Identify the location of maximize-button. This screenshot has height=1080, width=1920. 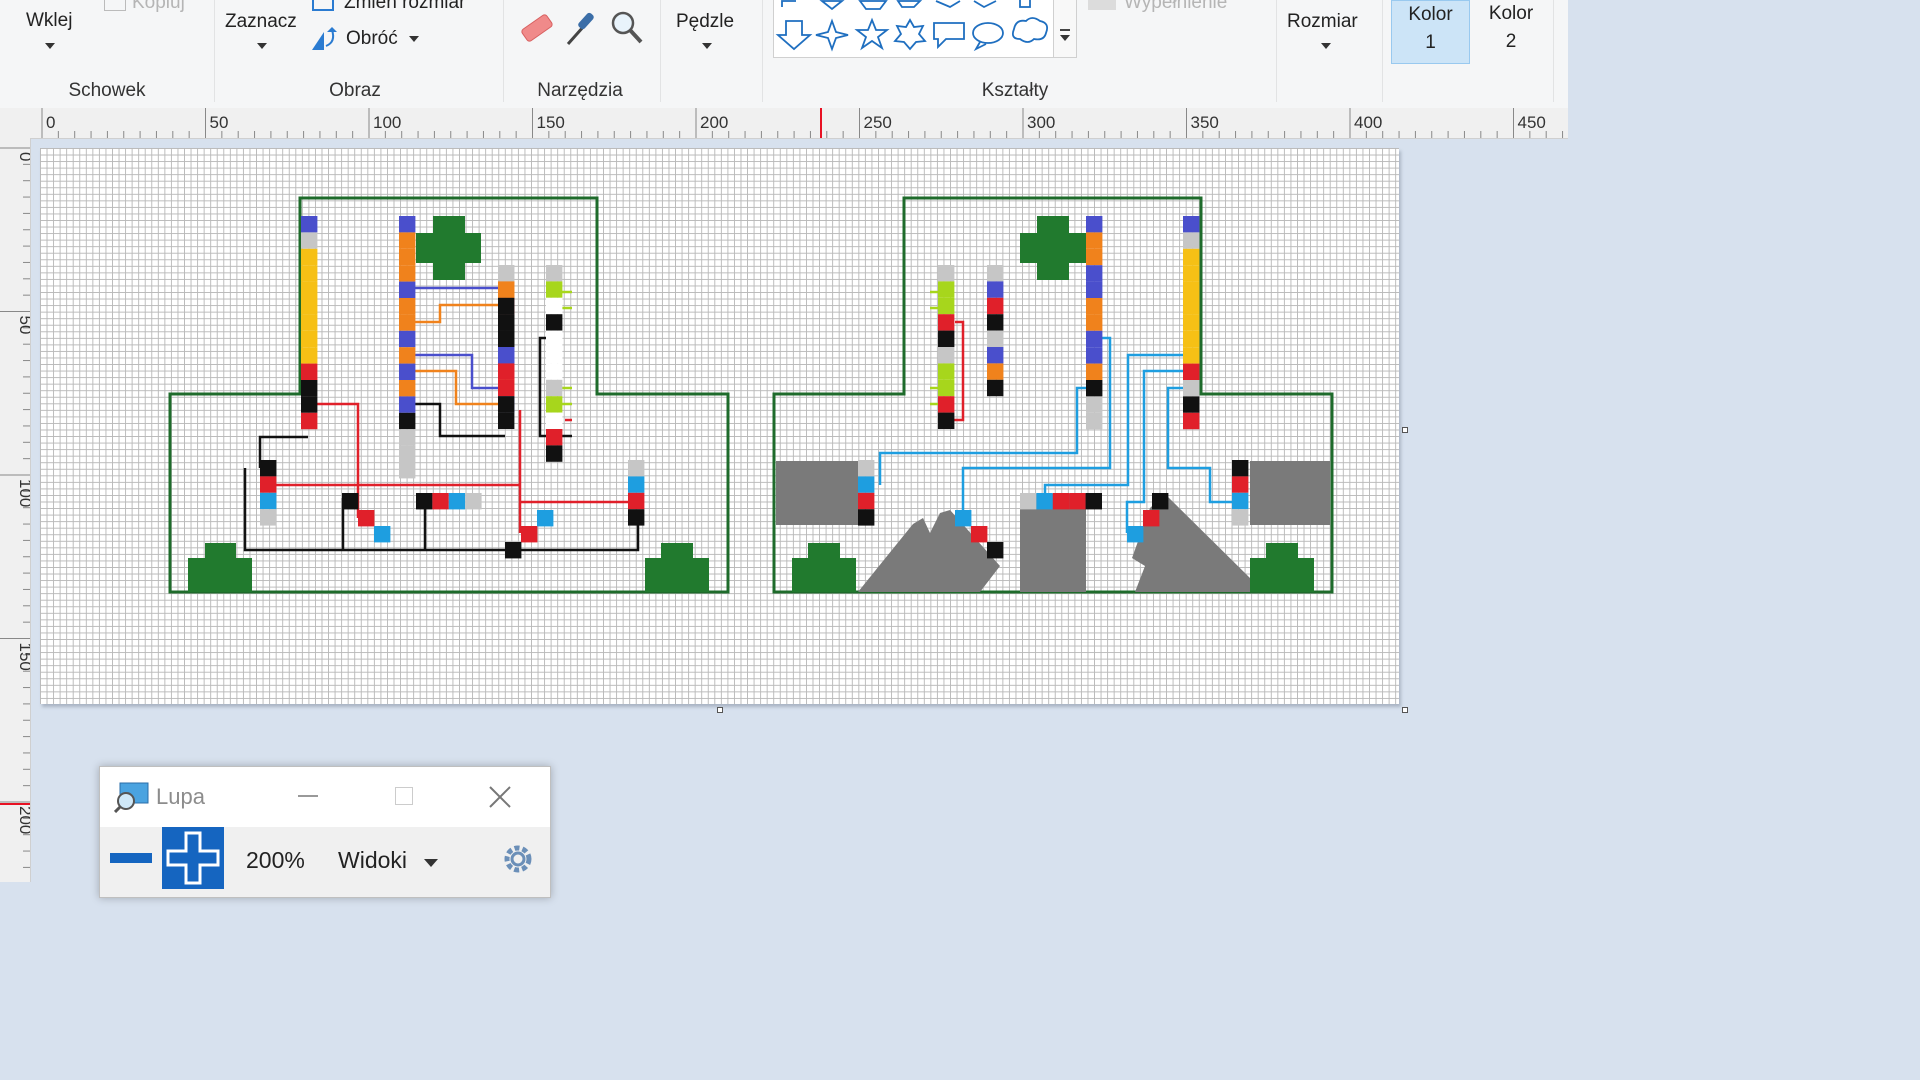
(404, 796).